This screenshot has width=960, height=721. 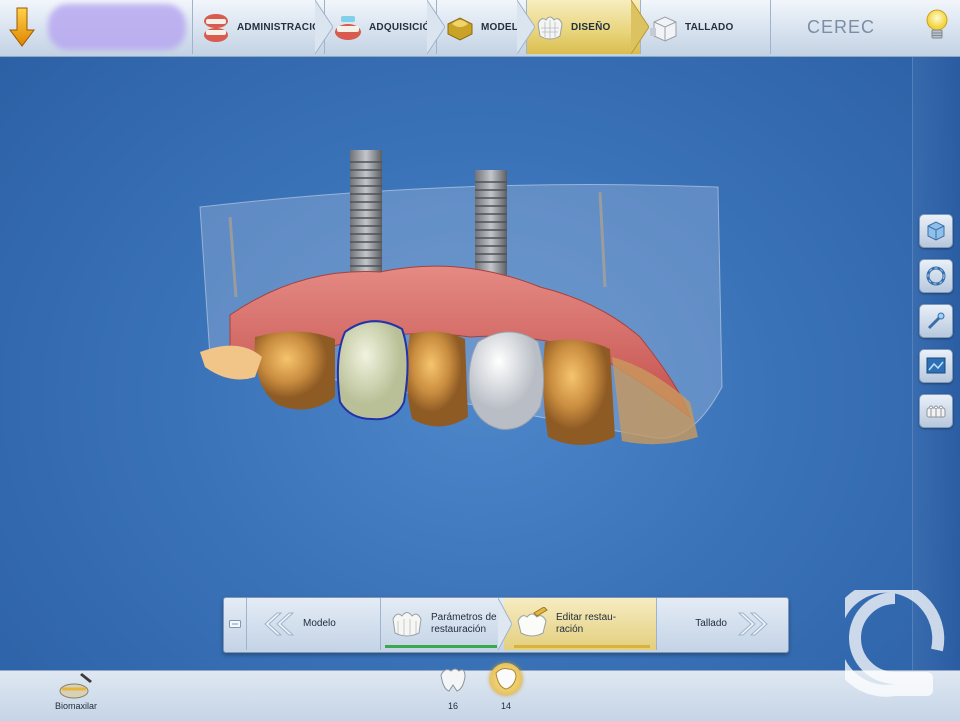 What do you see at coordinates (384, 27) in the screenshot?
I see `nav-step-adquisicion: ADQUISICIÓN` at bounding box center [384, 27].